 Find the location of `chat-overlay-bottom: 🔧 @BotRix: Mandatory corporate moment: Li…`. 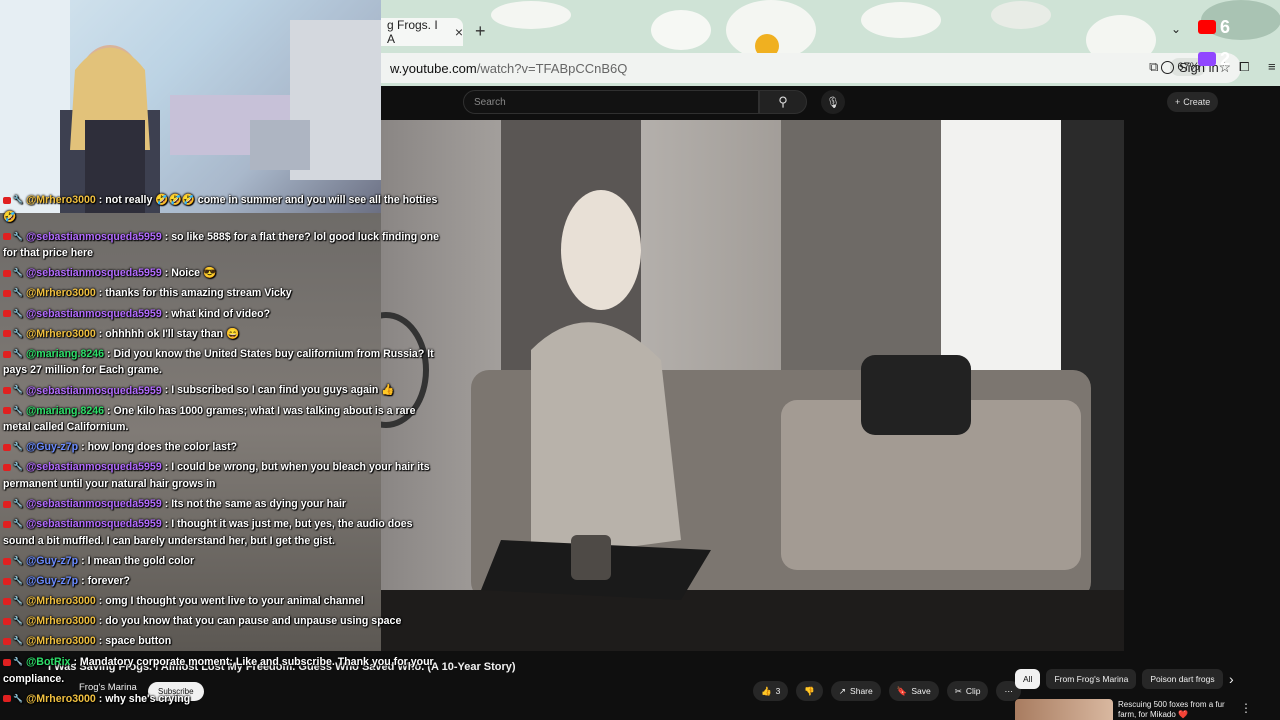

chat-overlay-bottom: 🔧 @BotRix: Mandatory corporate moment: Li… is located at coordinates (223, 682).